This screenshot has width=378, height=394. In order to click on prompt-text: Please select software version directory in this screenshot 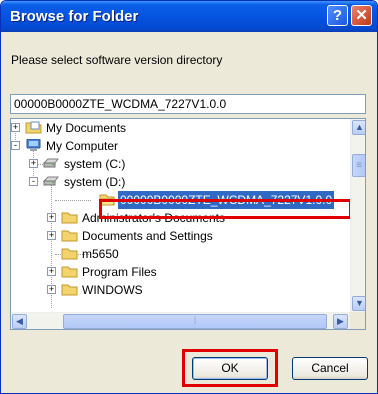, I will do `click(117, 60)`.